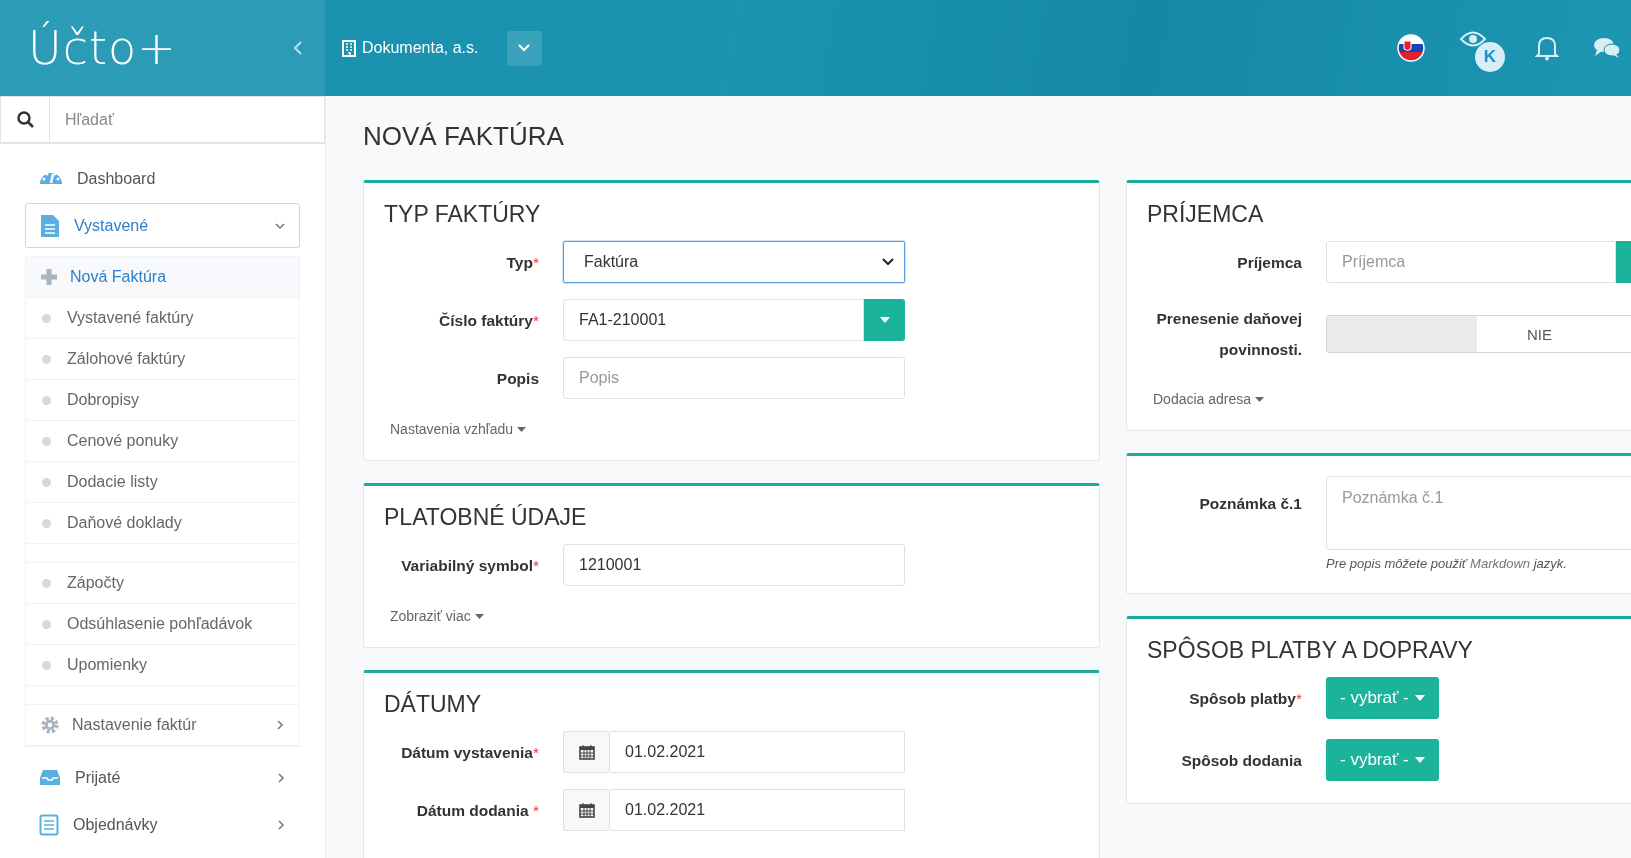 The width and height of the screenshot is (1631, 858). I want to click on flag-icon, so click(1411, 48).